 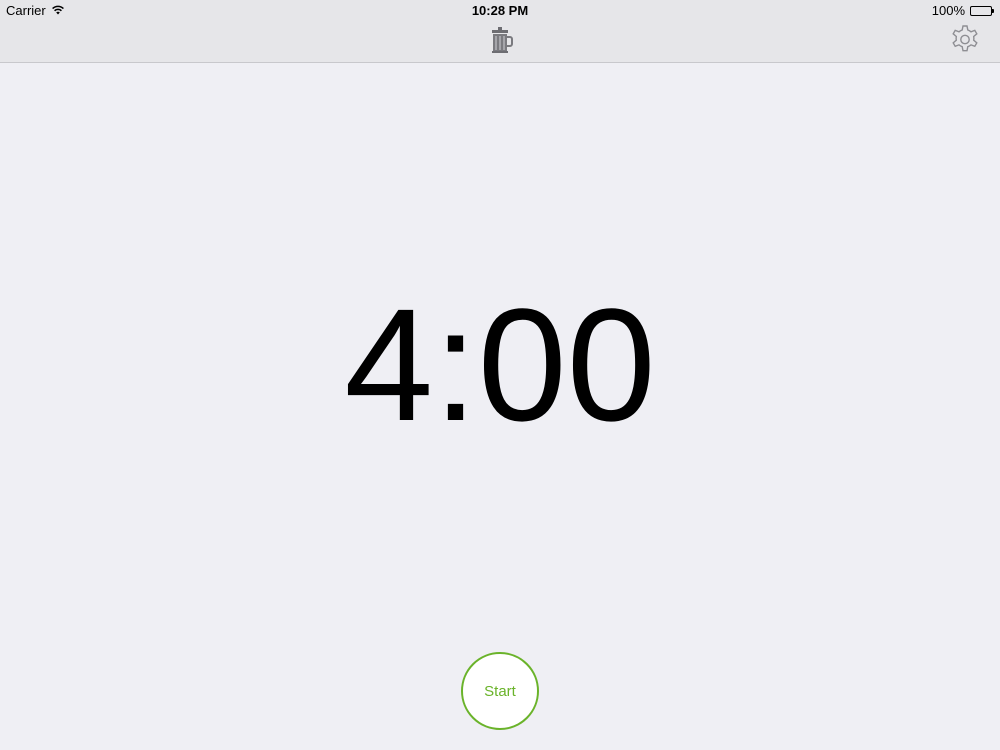 I want to click on start-button: Start, so click(x=500, y=691).